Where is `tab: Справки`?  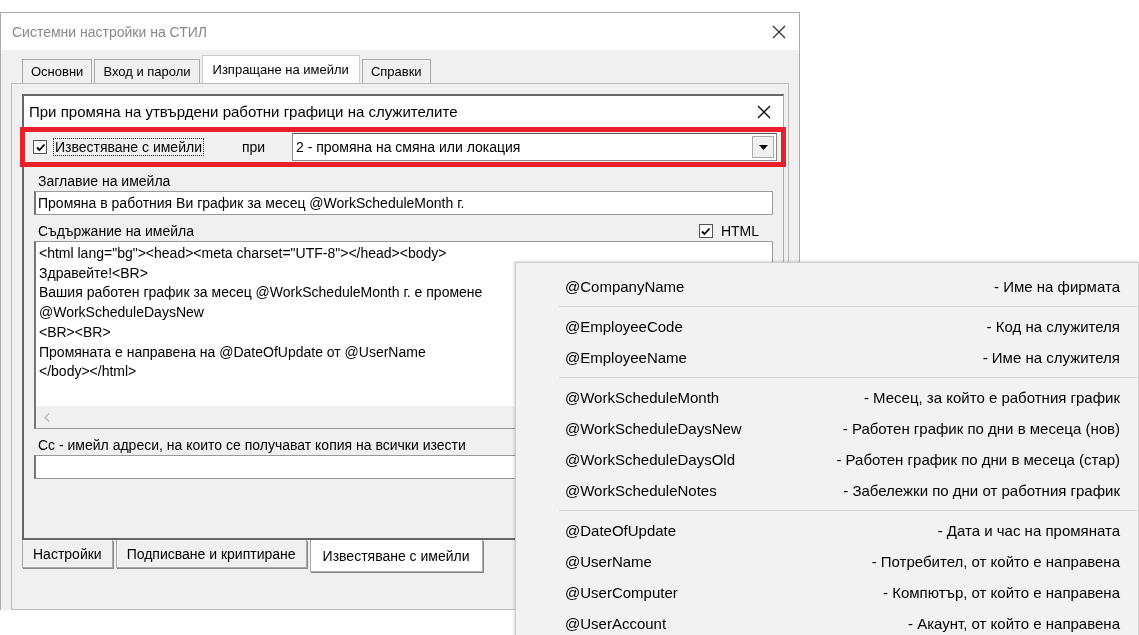
tab: Справки is located at coordinates (396, 71).